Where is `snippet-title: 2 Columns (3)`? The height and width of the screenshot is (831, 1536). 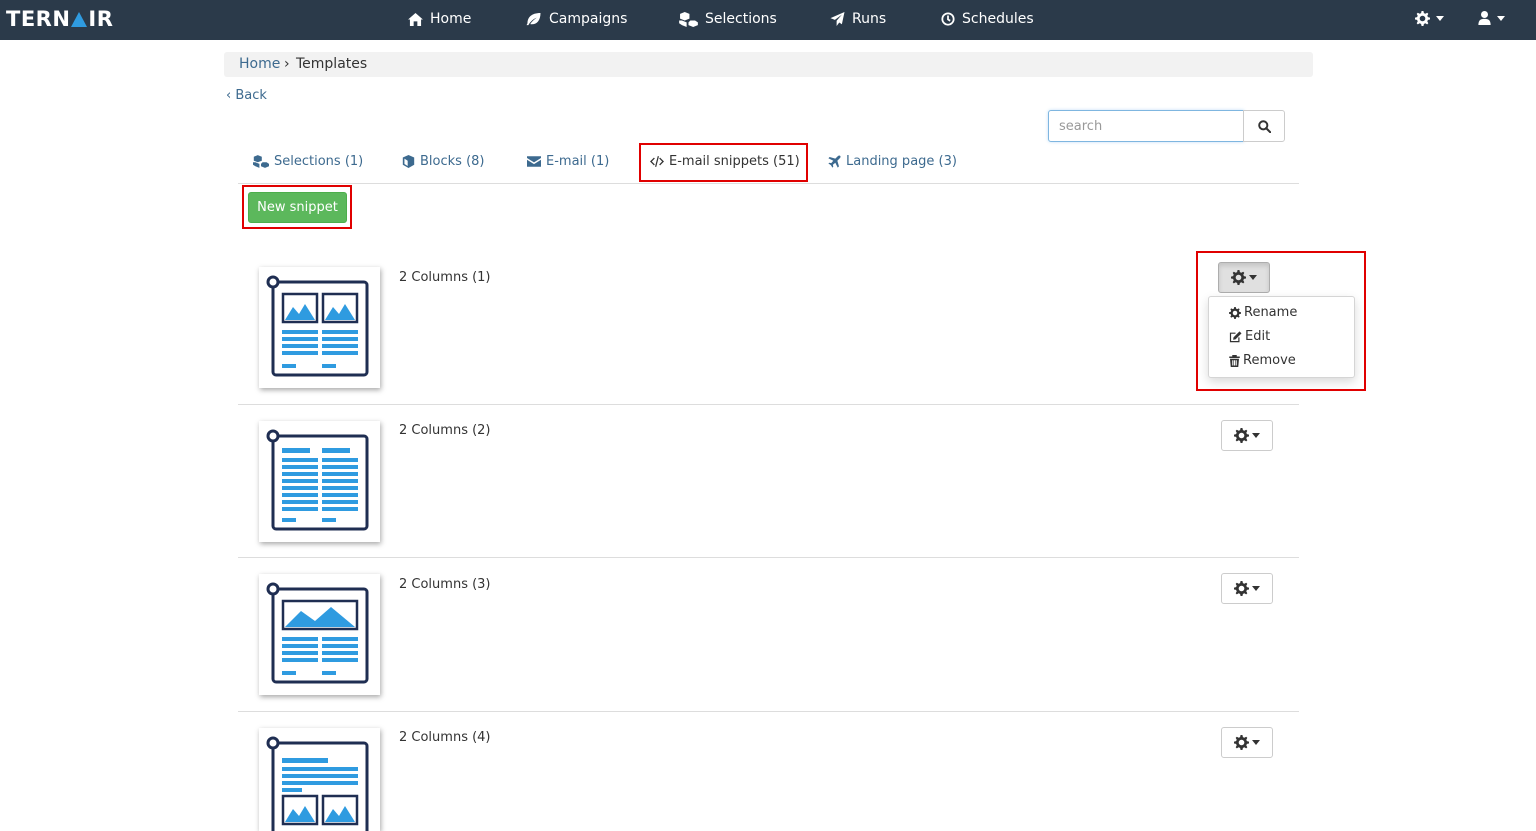
snippet-title: 2 Columns (3) is located at coordinates (445, 584).